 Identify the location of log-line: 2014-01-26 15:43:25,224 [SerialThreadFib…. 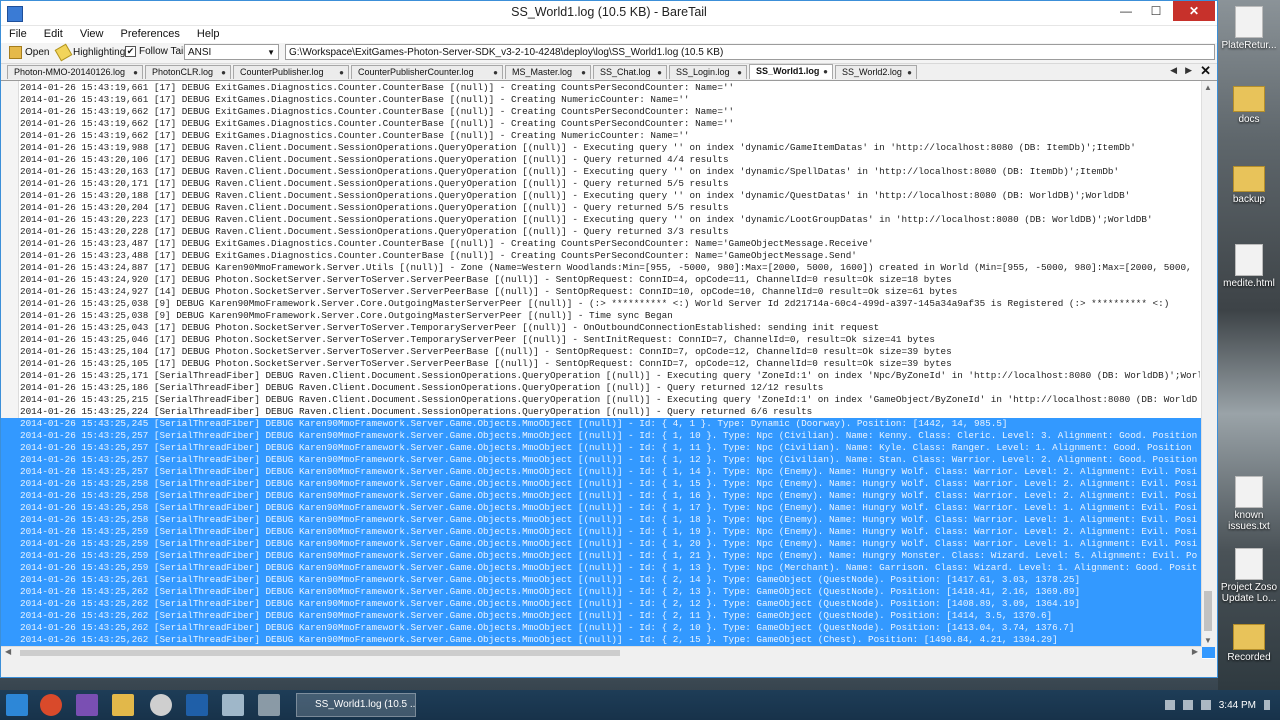
(610, 412).